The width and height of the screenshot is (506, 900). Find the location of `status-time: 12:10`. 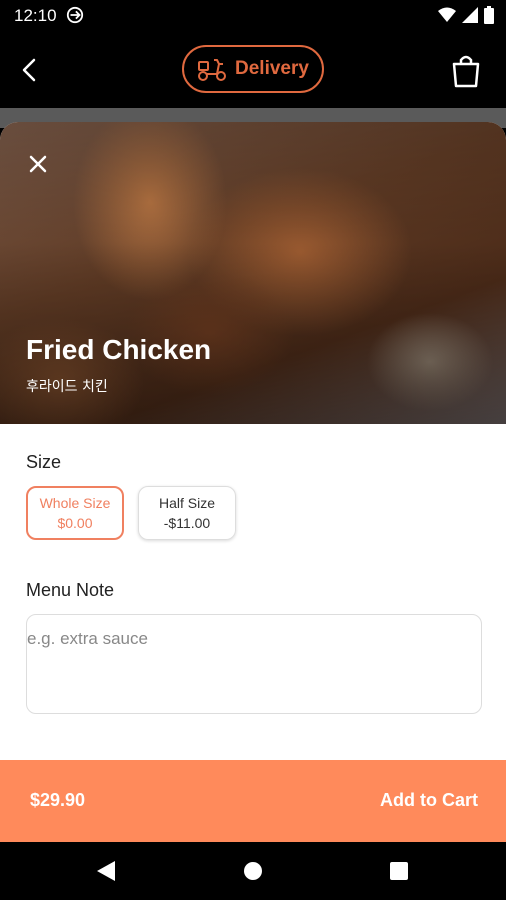

status-time: 12:10 is located at coordinates (35, 15).